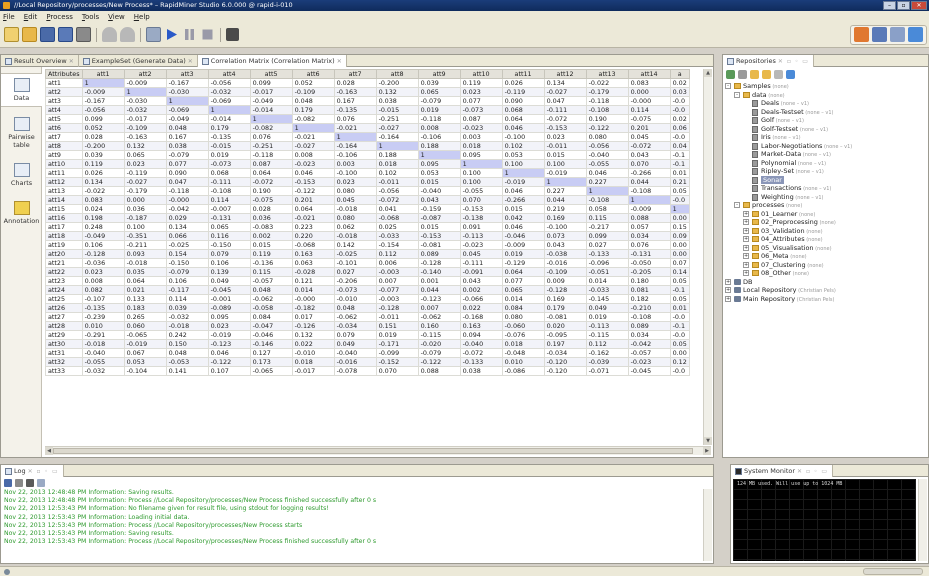 Image resolution: width=929 pixels, height=576 pixels. I want to click on tree-node: Weighting (none – v1), so click(824, 197).